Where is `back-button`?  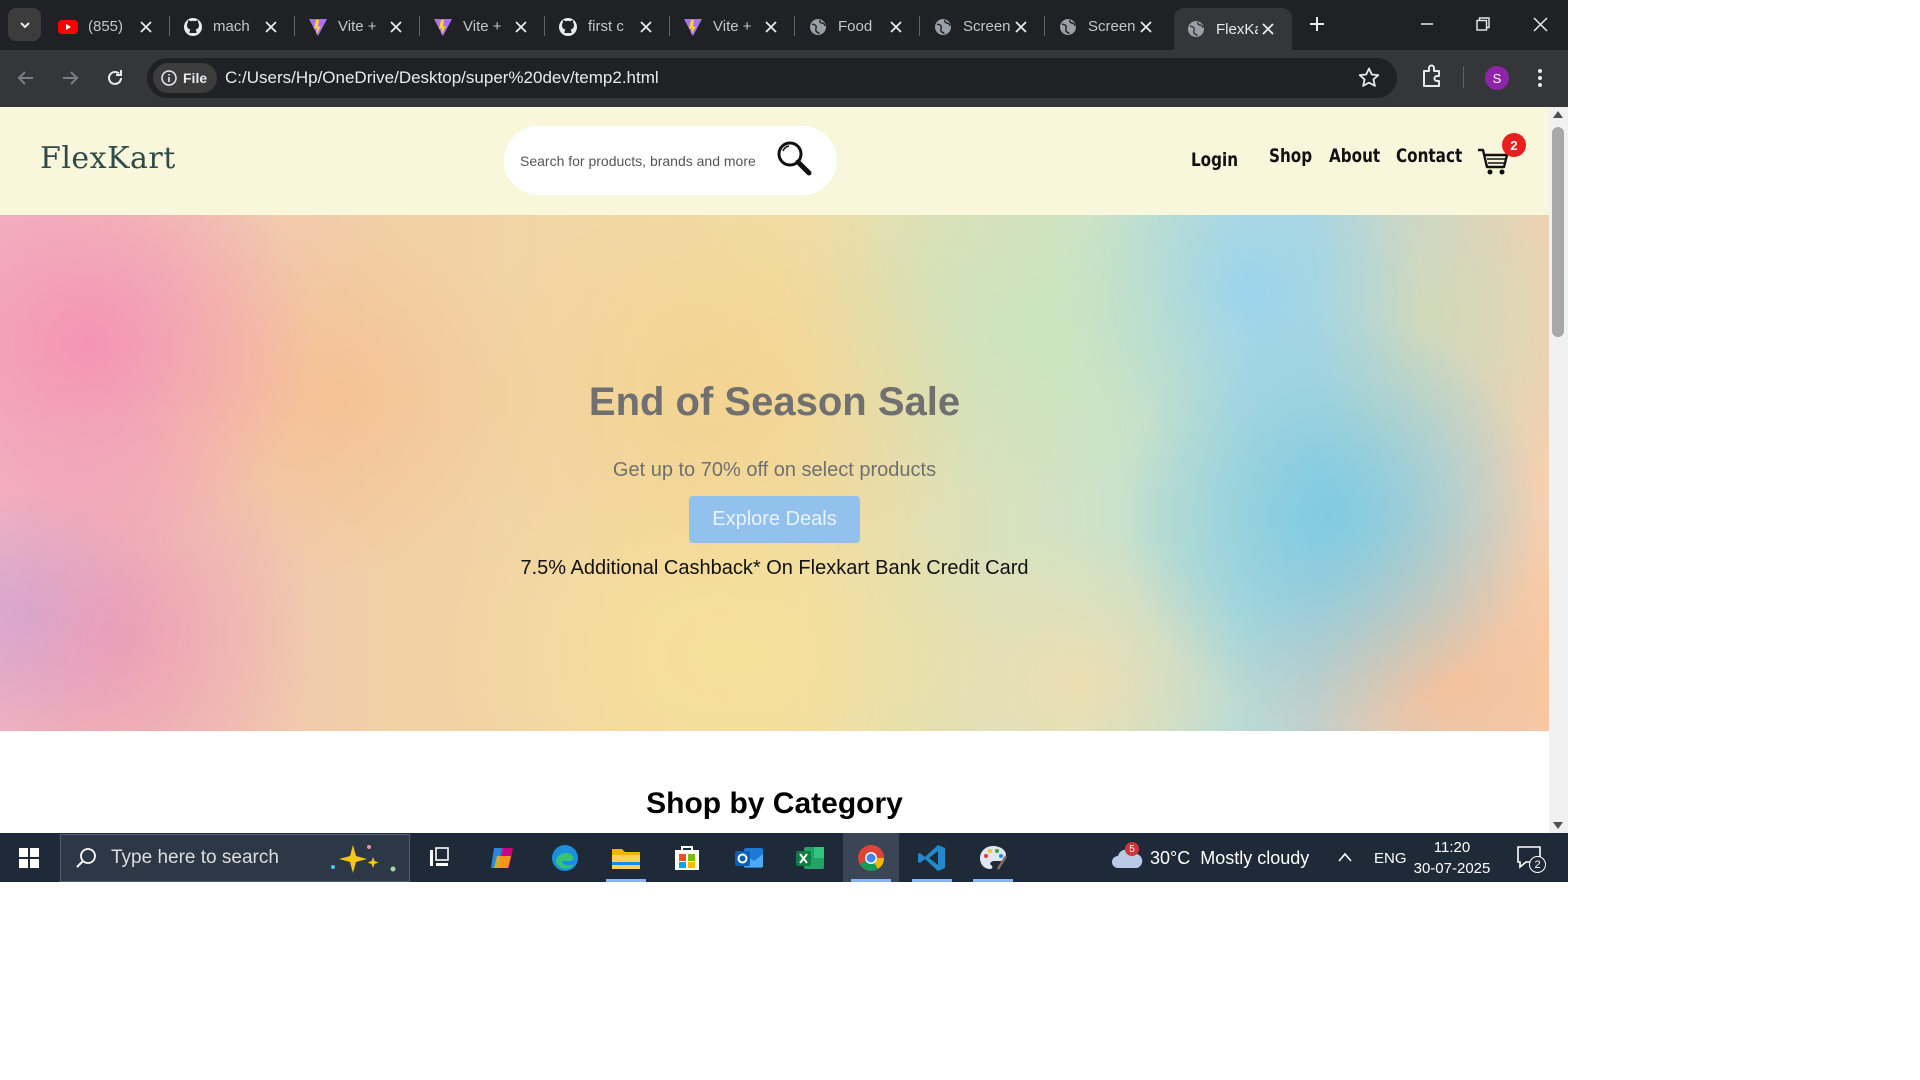 back-button is located at coordinates (26, 78).